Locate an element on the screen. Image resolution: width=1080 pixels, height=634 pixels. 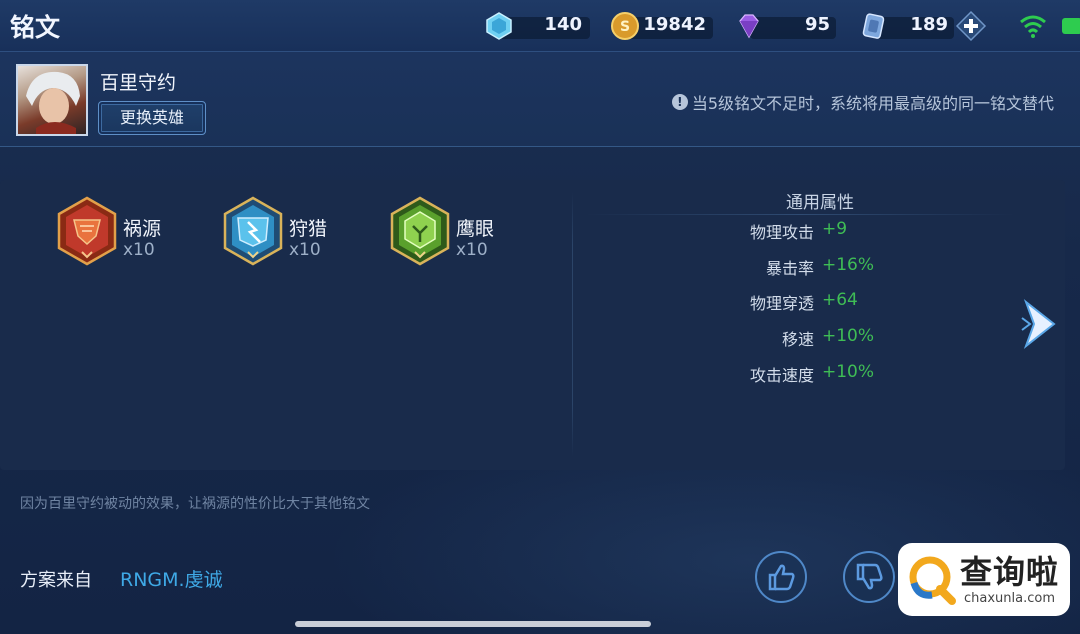
inscription-item: 狩猎 x10 is located at coordinates (302, 231).